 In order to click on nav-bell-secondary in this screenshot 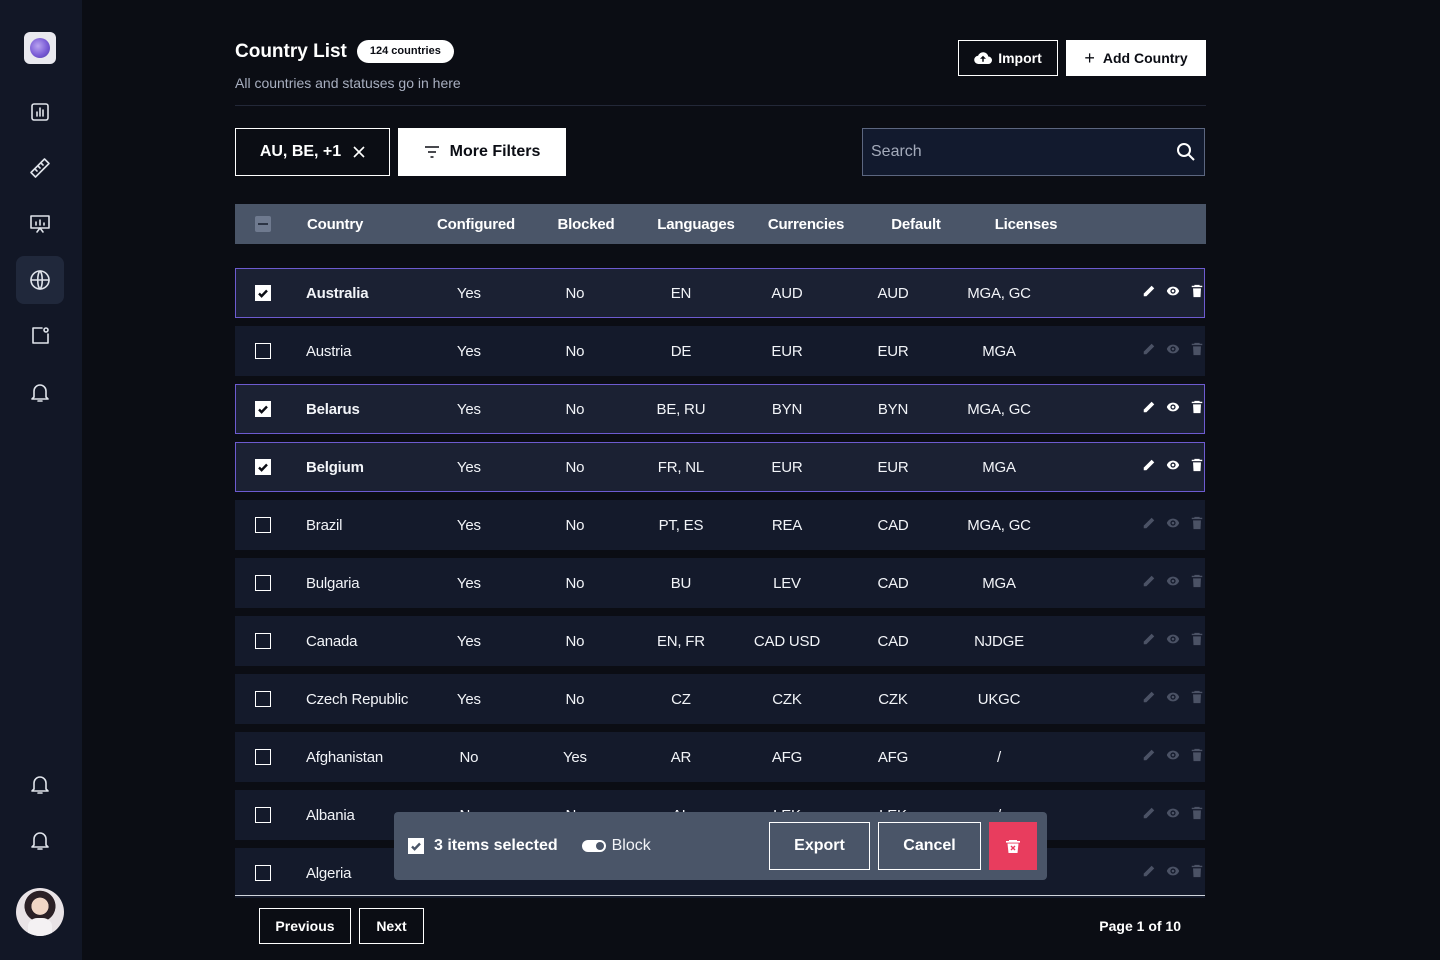, I will do `click(40, 784)`.